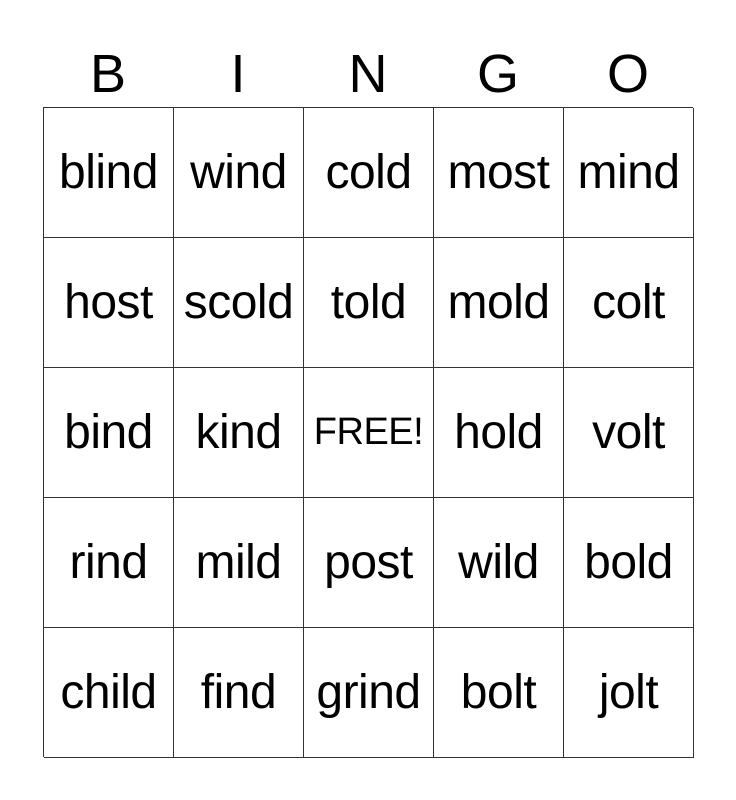 This screenshot has height=800, width=736. Describe the element at coordinates (109, 173) in the screenshot. I see `bingo-cell: blind` at that location.